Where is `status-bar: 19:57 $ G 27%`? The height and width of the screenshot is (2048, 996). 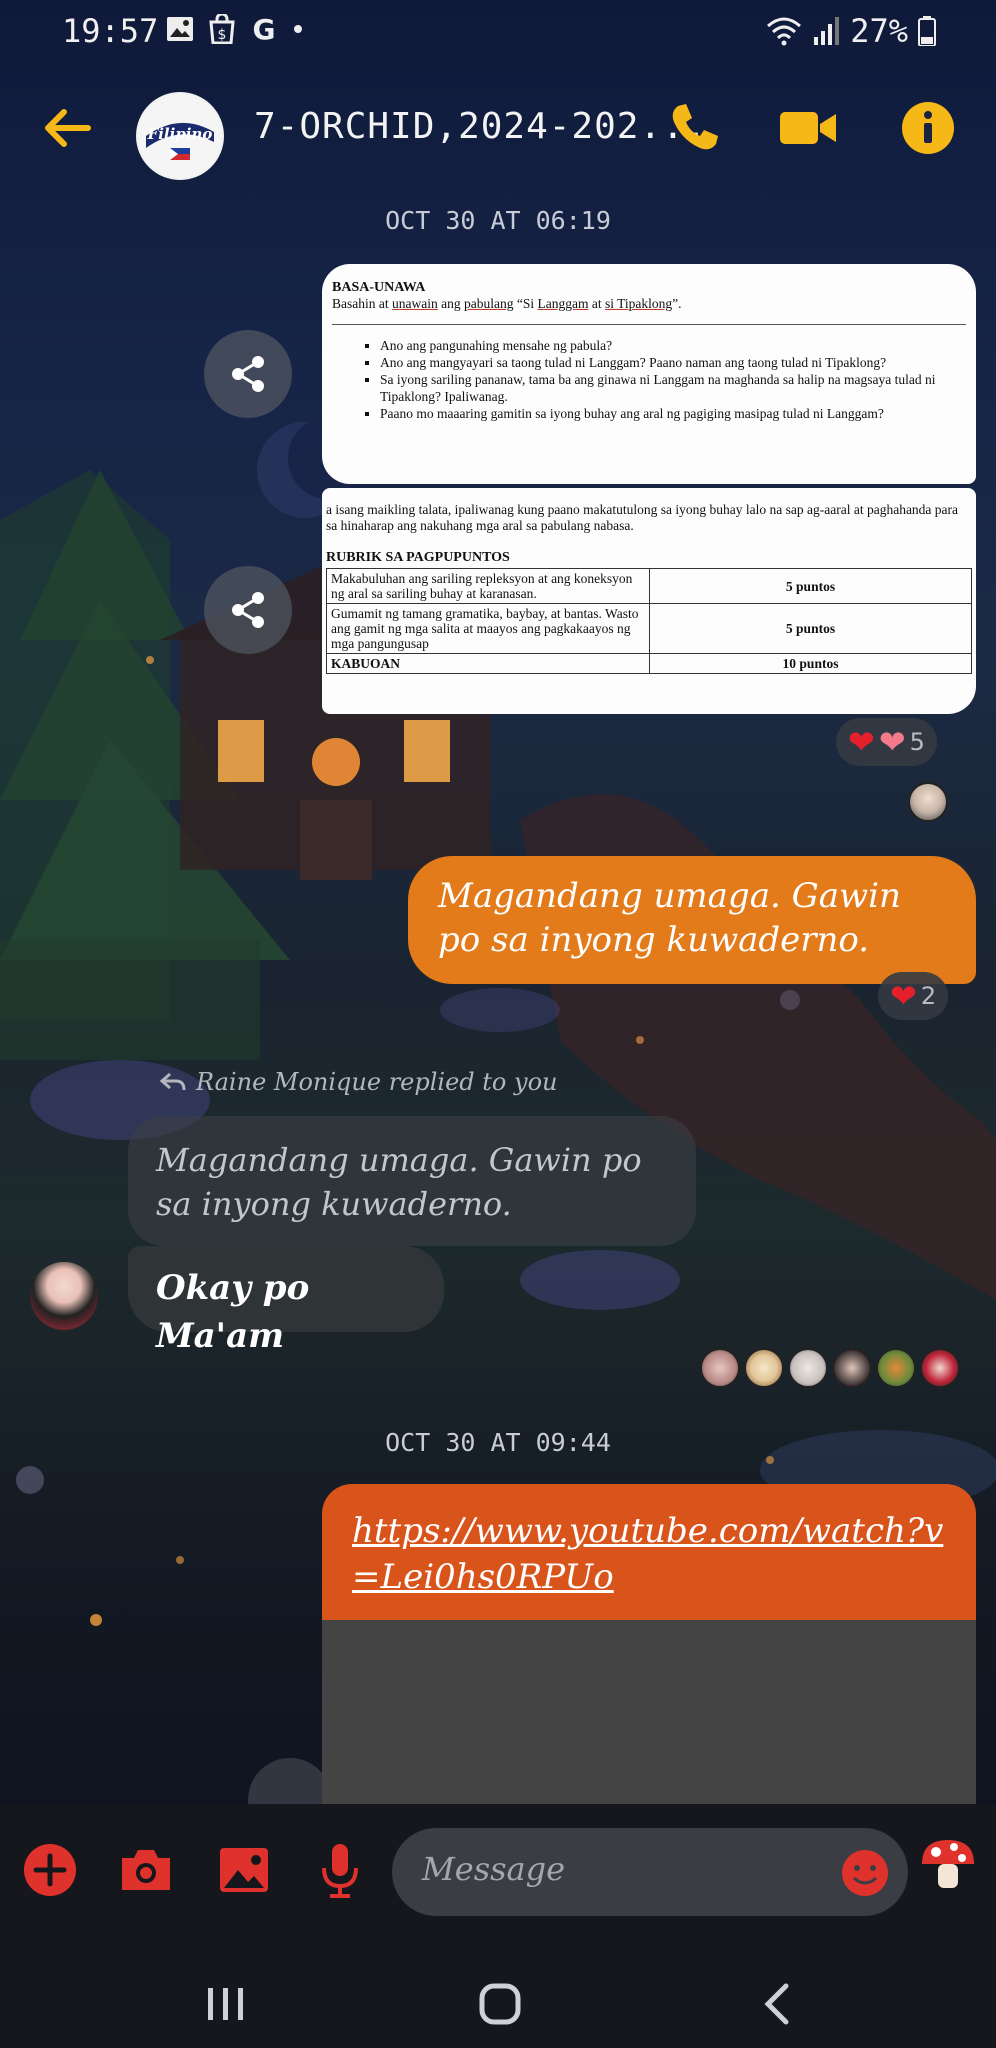
status-bar: 19:57 $ G 27% is located at coordinates (498, 32).